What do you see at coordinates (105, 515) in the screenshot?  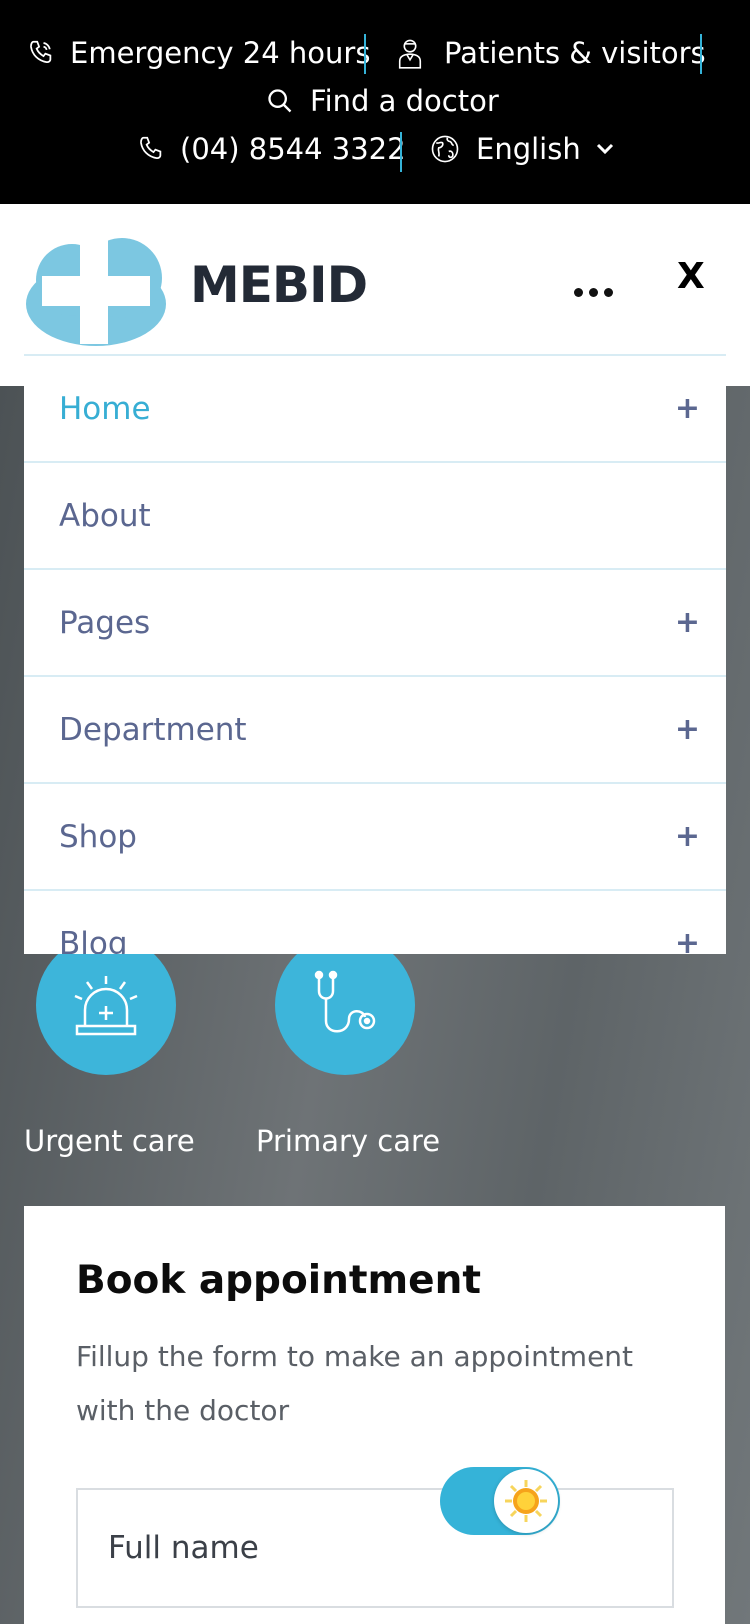 I see `menu-item-label: About` at bounding box center [105, 515].